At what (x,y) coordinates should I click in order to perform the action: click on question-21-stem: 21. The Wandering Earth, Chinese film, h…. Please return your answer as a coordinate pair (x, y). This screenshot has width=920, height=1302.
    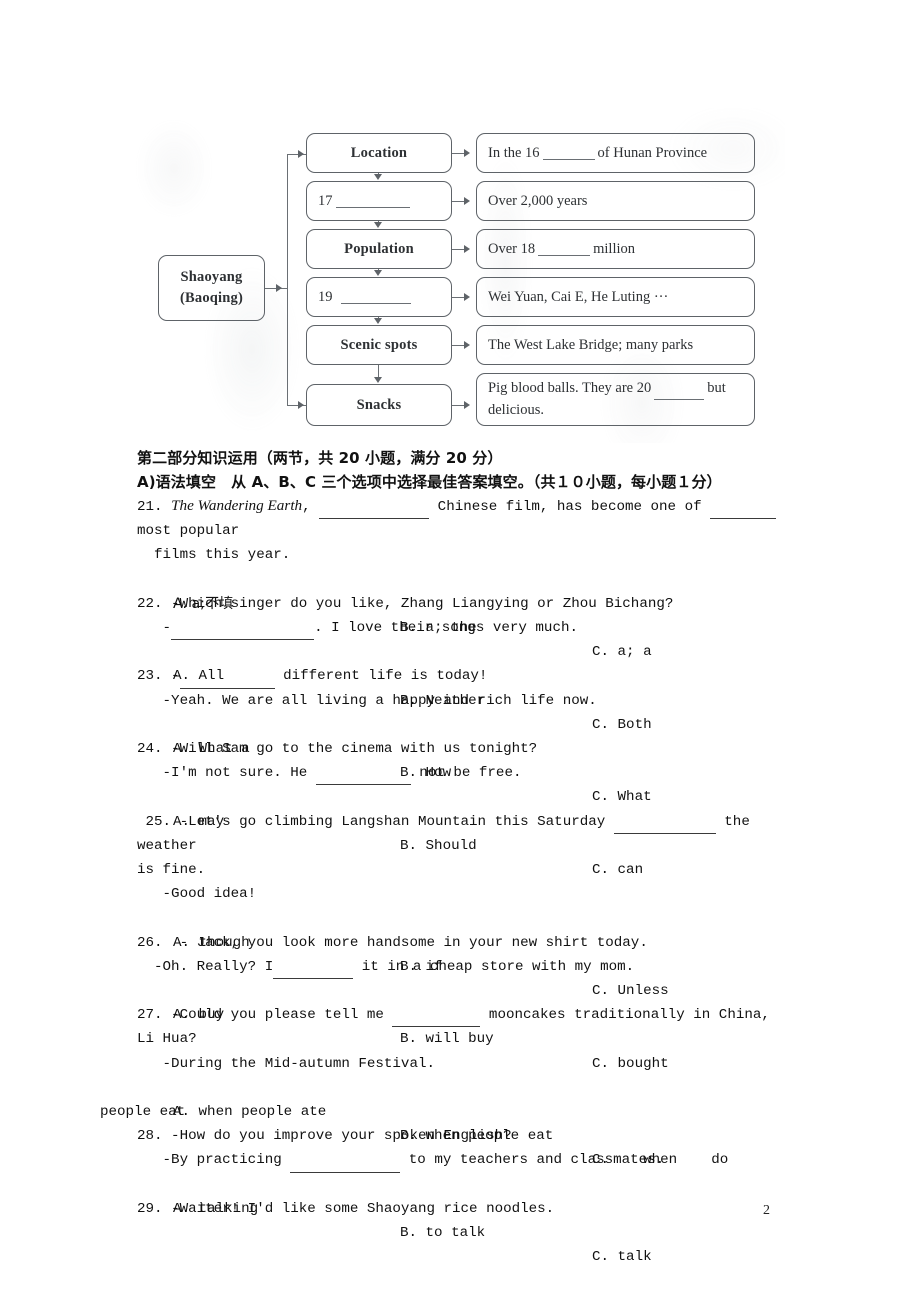
    Looking at the image, I should click on (462, 518).